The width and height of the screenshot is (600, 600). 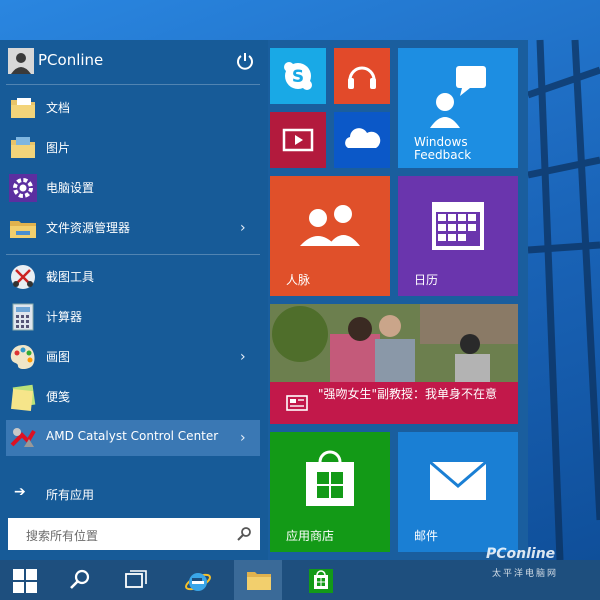 What do you see at coordinates (426, 536) in the screenshot?
I see `tile-label: 邮件` at bounding box center [426, 536].